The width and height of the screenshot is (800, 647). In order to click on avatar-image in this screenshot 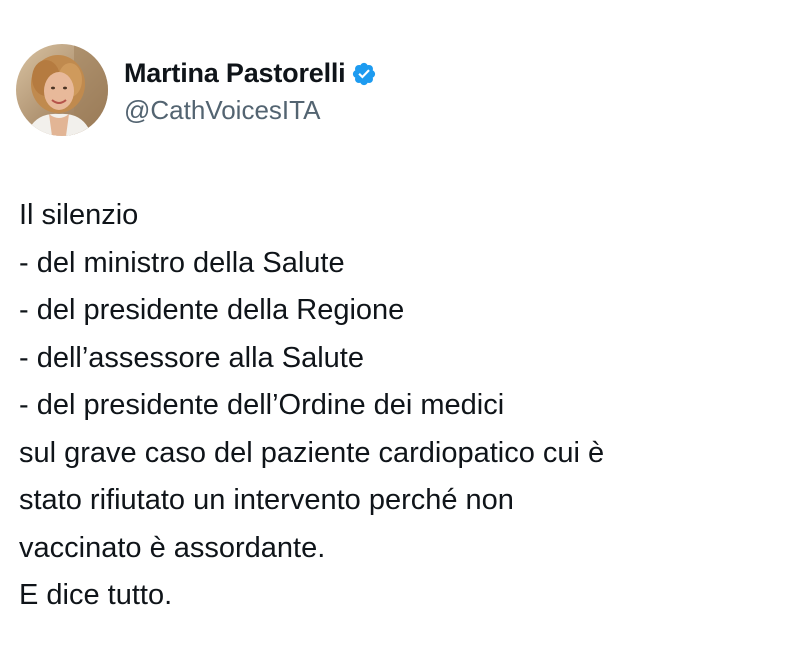, I will do `click(62, 90)`.